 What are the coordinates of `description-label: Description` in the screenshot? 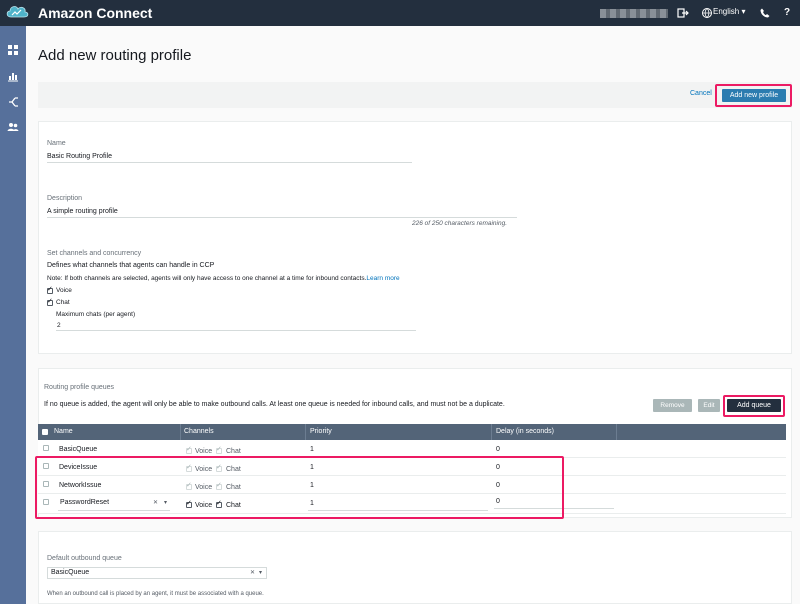 It's located at (65, 198).